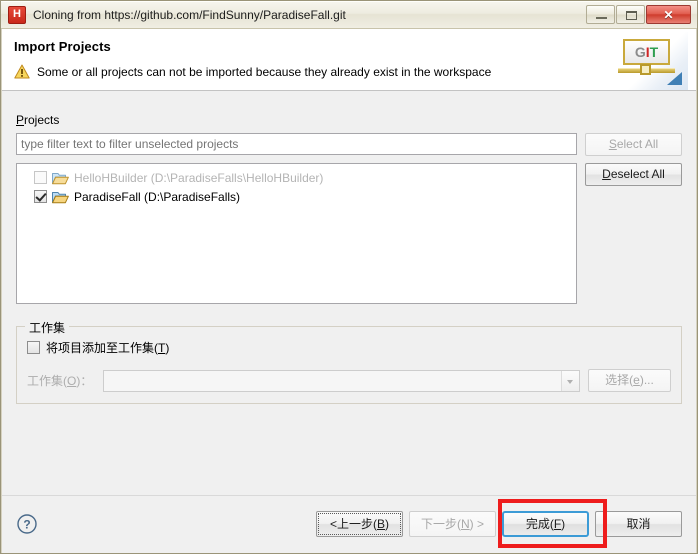  Describe the element at coordinates (499, 523) in the screenshot. I see `wizard-buttons: <上一步(B) 下一步(N) > 完成(F) 取消` at that location.